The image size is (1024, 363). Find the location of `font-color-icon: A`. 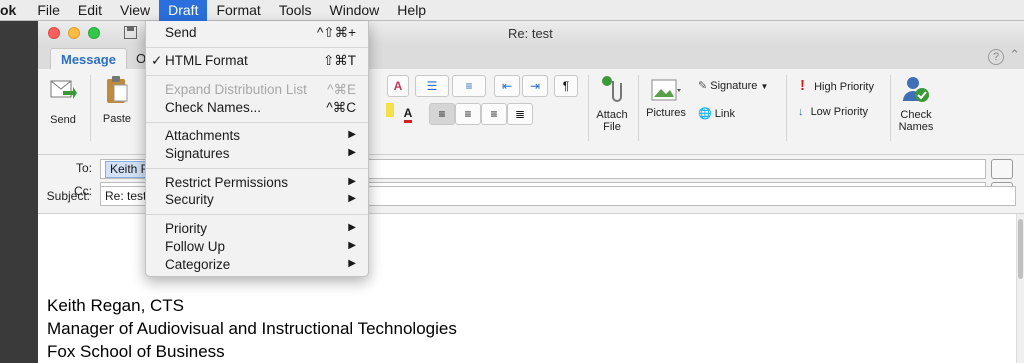

font-color-icon: A is located at coordinates (408, 114).